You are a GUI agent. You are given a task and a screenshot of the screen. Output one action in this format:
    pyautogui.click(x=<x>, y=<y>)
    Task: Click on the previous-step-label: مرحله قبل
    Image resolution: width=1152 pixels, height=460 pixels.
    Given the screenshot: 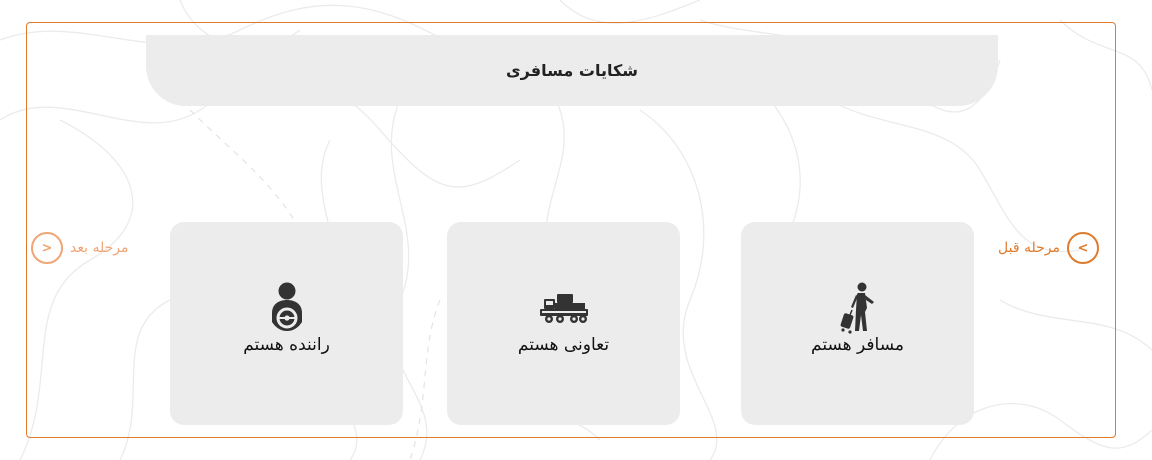 What is the action you would take?
    pyautogui.click(x=1029, y=248)
    